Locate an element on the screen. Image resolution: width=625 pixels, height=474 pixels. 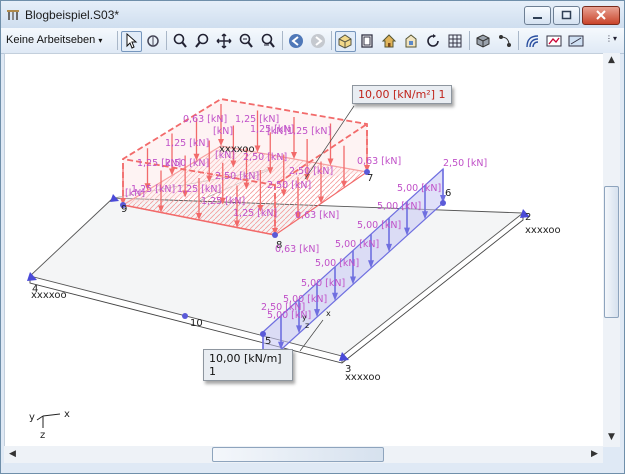
front-view-icon is located at coordinates (367, 41).